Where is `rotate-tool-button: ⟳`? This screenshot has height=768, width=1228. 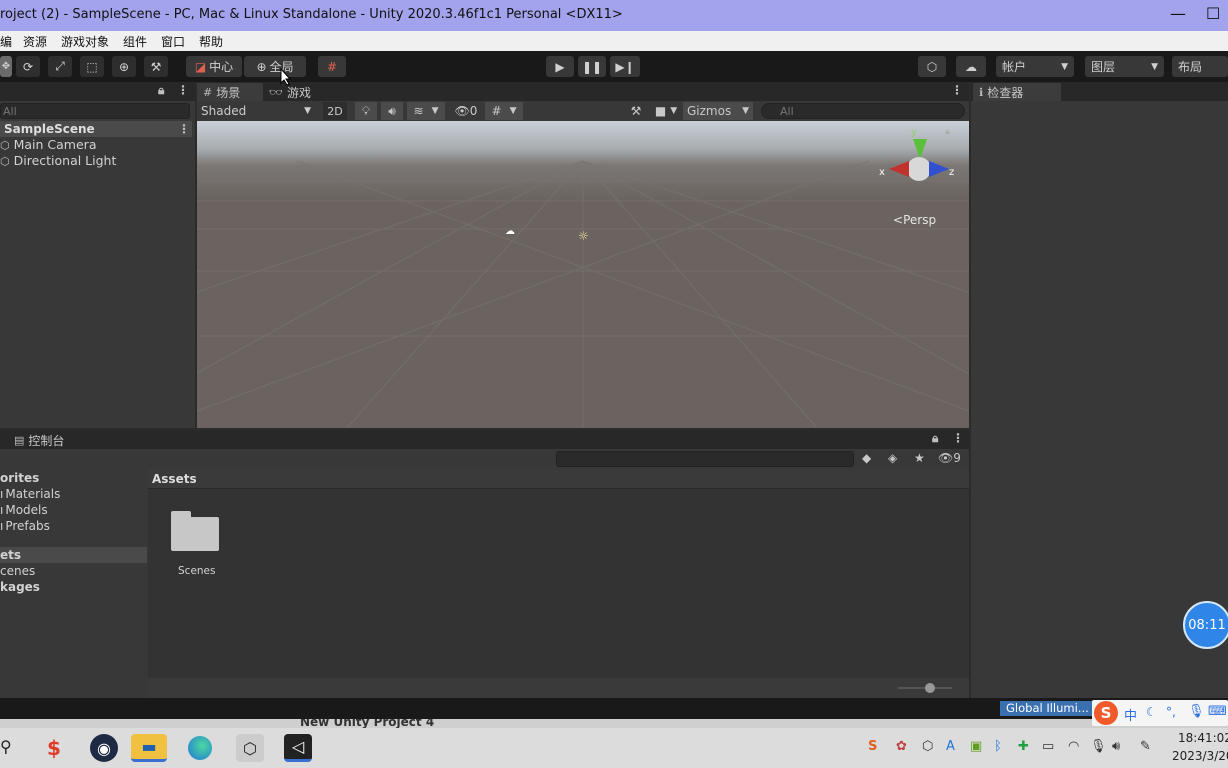
rotate-tool-button: ⟳ is located at coordinates (28, 66).